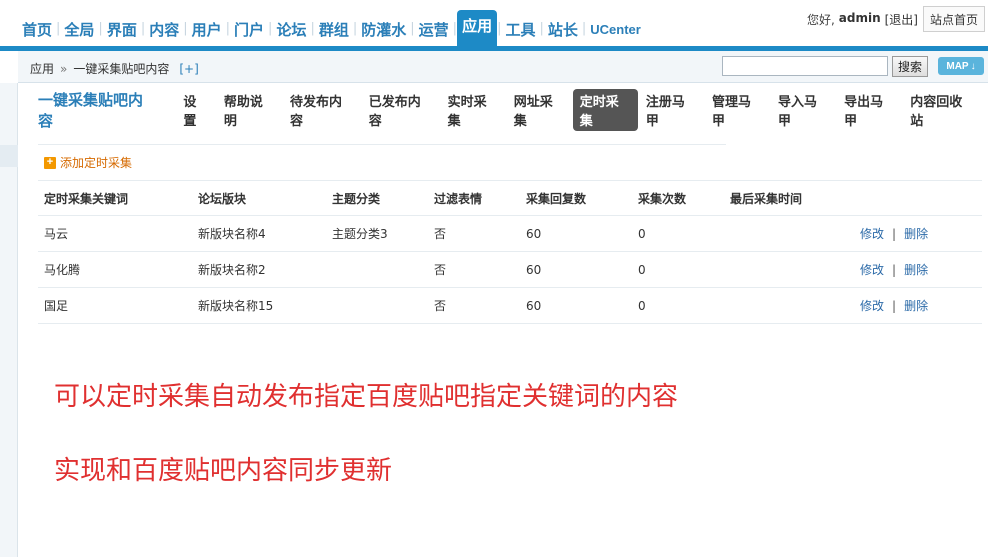 The width and height of the screenshot is (988, 557). Describe the element at coordinates (539, 110) in the screenshot. I see `tab-url-collect: 网址采集` at that location.